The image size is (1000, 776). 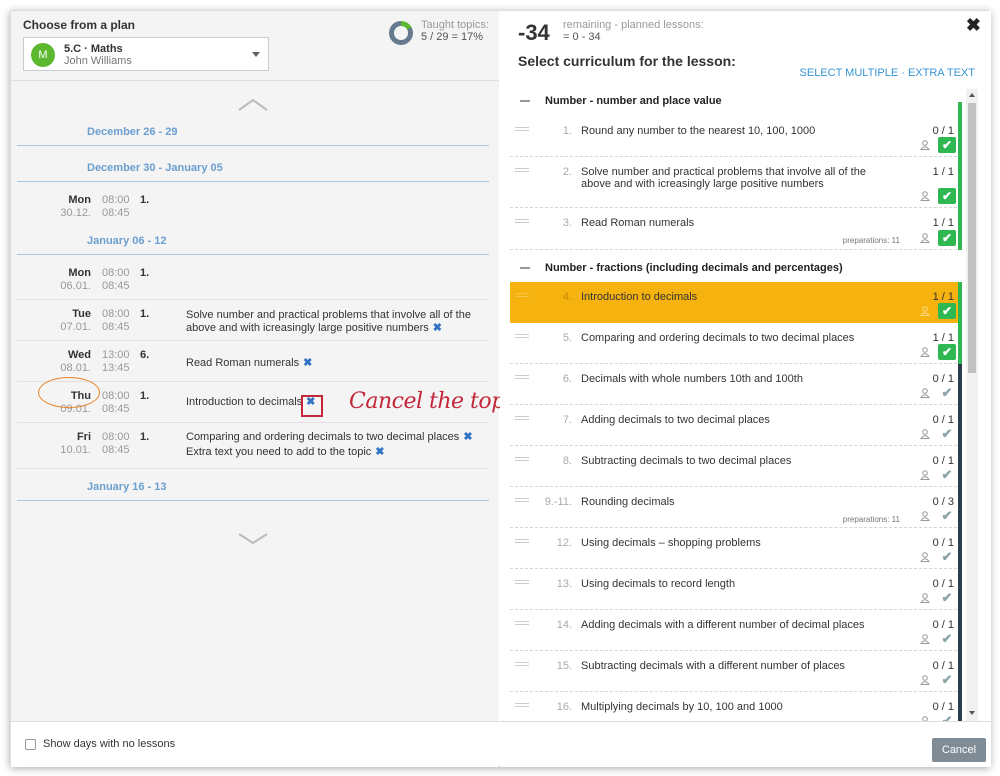 I want to click on curriculum-links: SELECT MULTIPLE · EXTRA TEXT, so click(x=887, y=73).